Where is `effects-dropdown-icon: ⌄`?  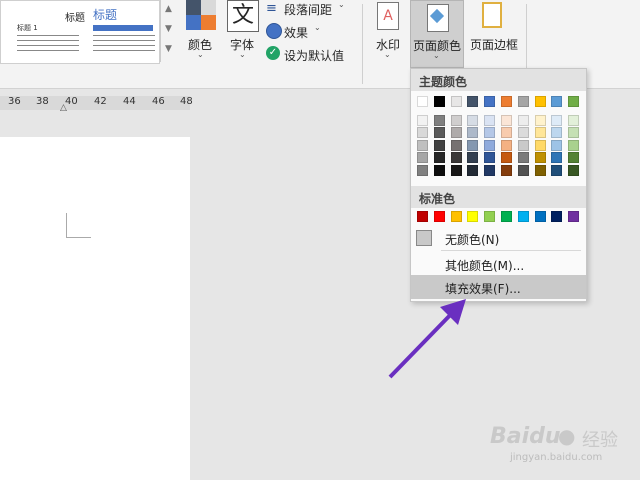
effects-dropdown-icon: ⌄ is located at coordinates (317, 27).